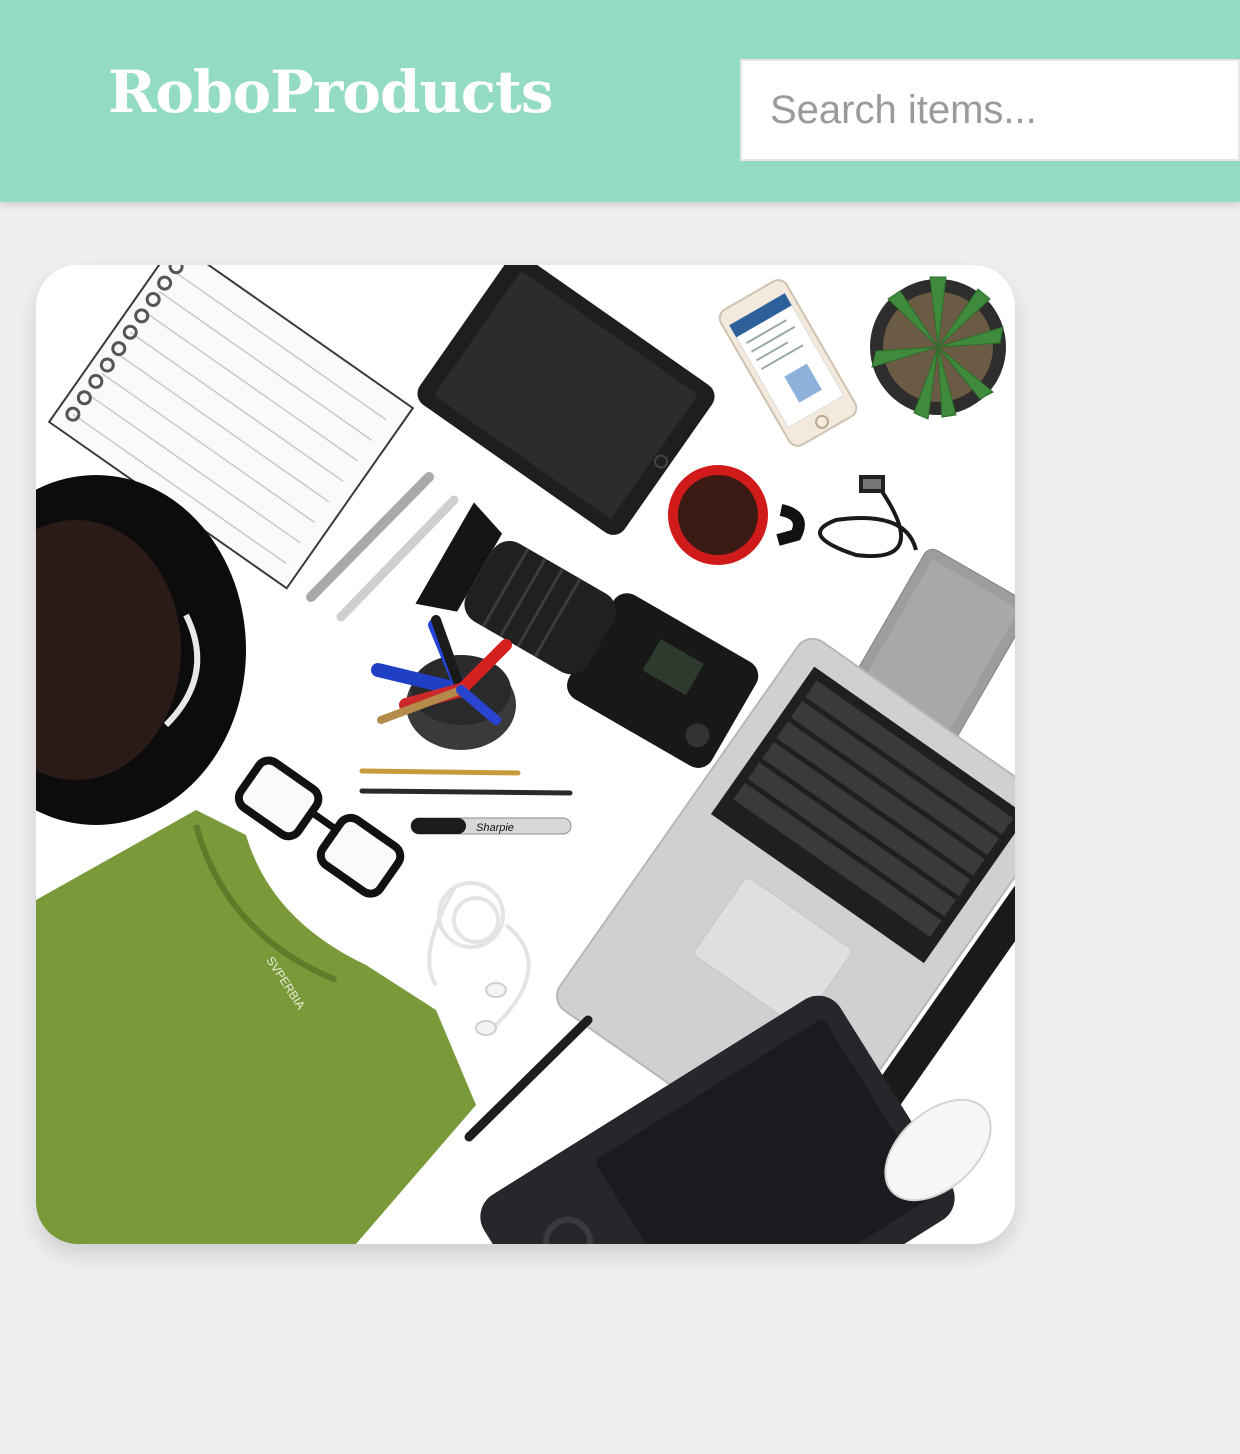  I want to click on top-bar: RoboProducts, so click(620, 101).